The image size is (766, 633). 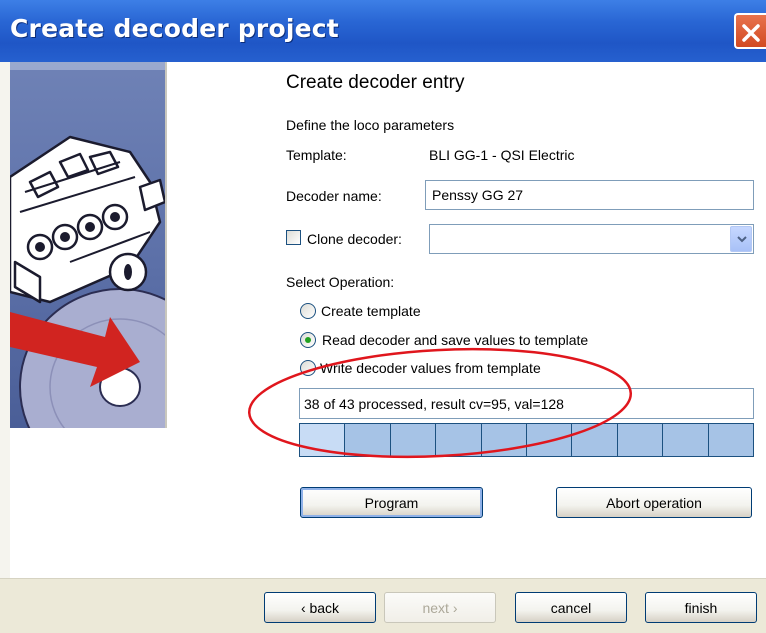 I want to click on close-icon, so click(x=751, y=33).